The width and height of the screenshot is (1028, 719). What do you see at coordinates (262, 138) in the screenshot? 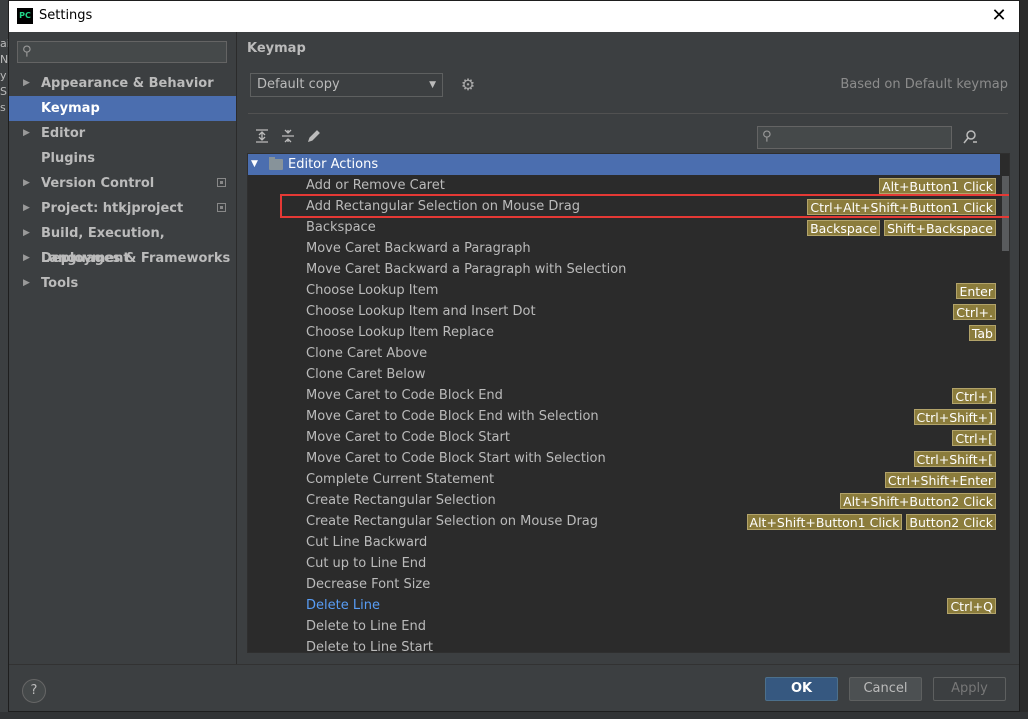
I see `expand-all-icon` at bounding box center [262, 138].